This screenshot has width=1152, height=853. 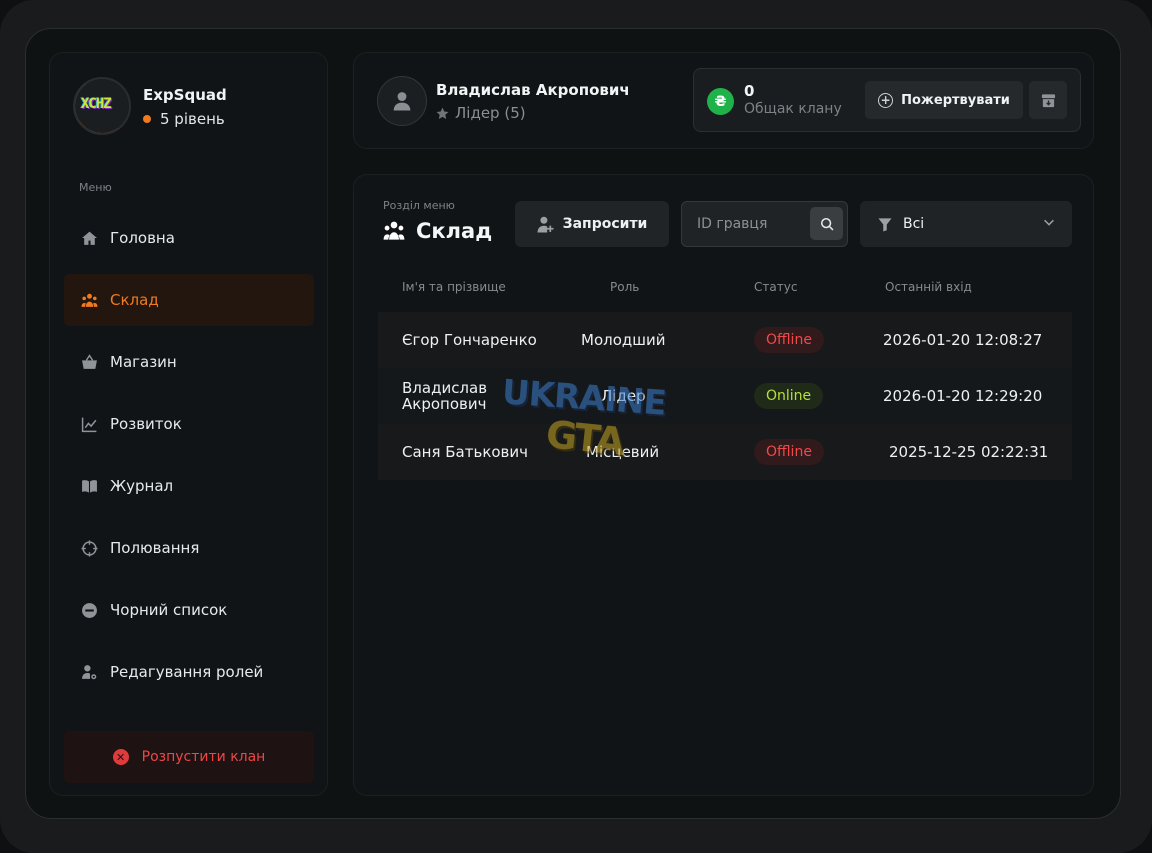 What do you see at coordinates (1049, 222) in the screenshot?
I see `chevron-down-icon` at bounding box center [1049, 222].